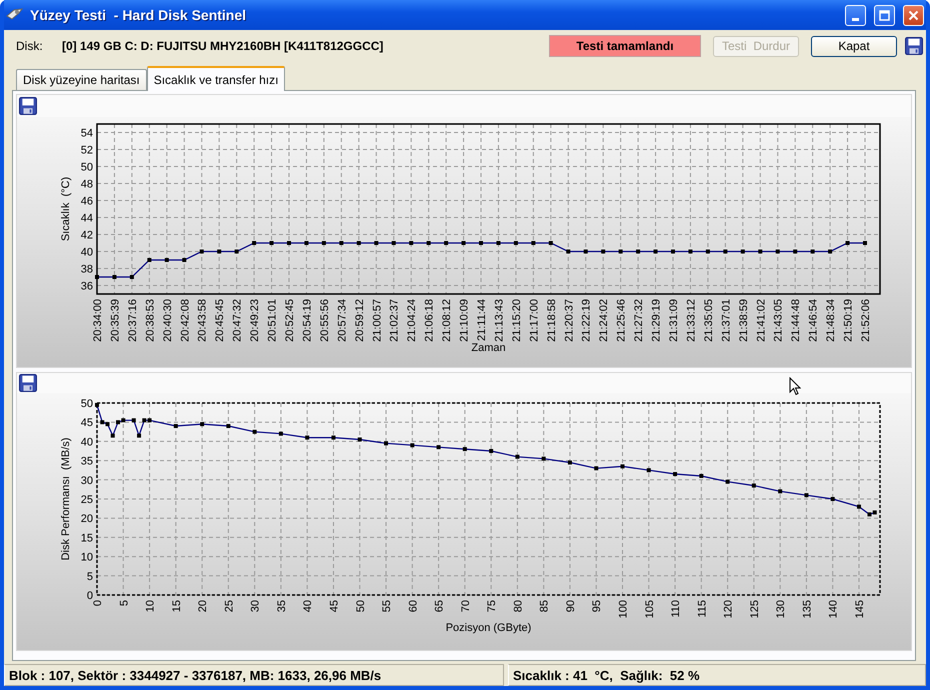 This screenshot has width=930, height=690. What do you see at coordinates (860, 609) in the screenshot?
I see `tick-label: 145` at bounding box center [860, 609].